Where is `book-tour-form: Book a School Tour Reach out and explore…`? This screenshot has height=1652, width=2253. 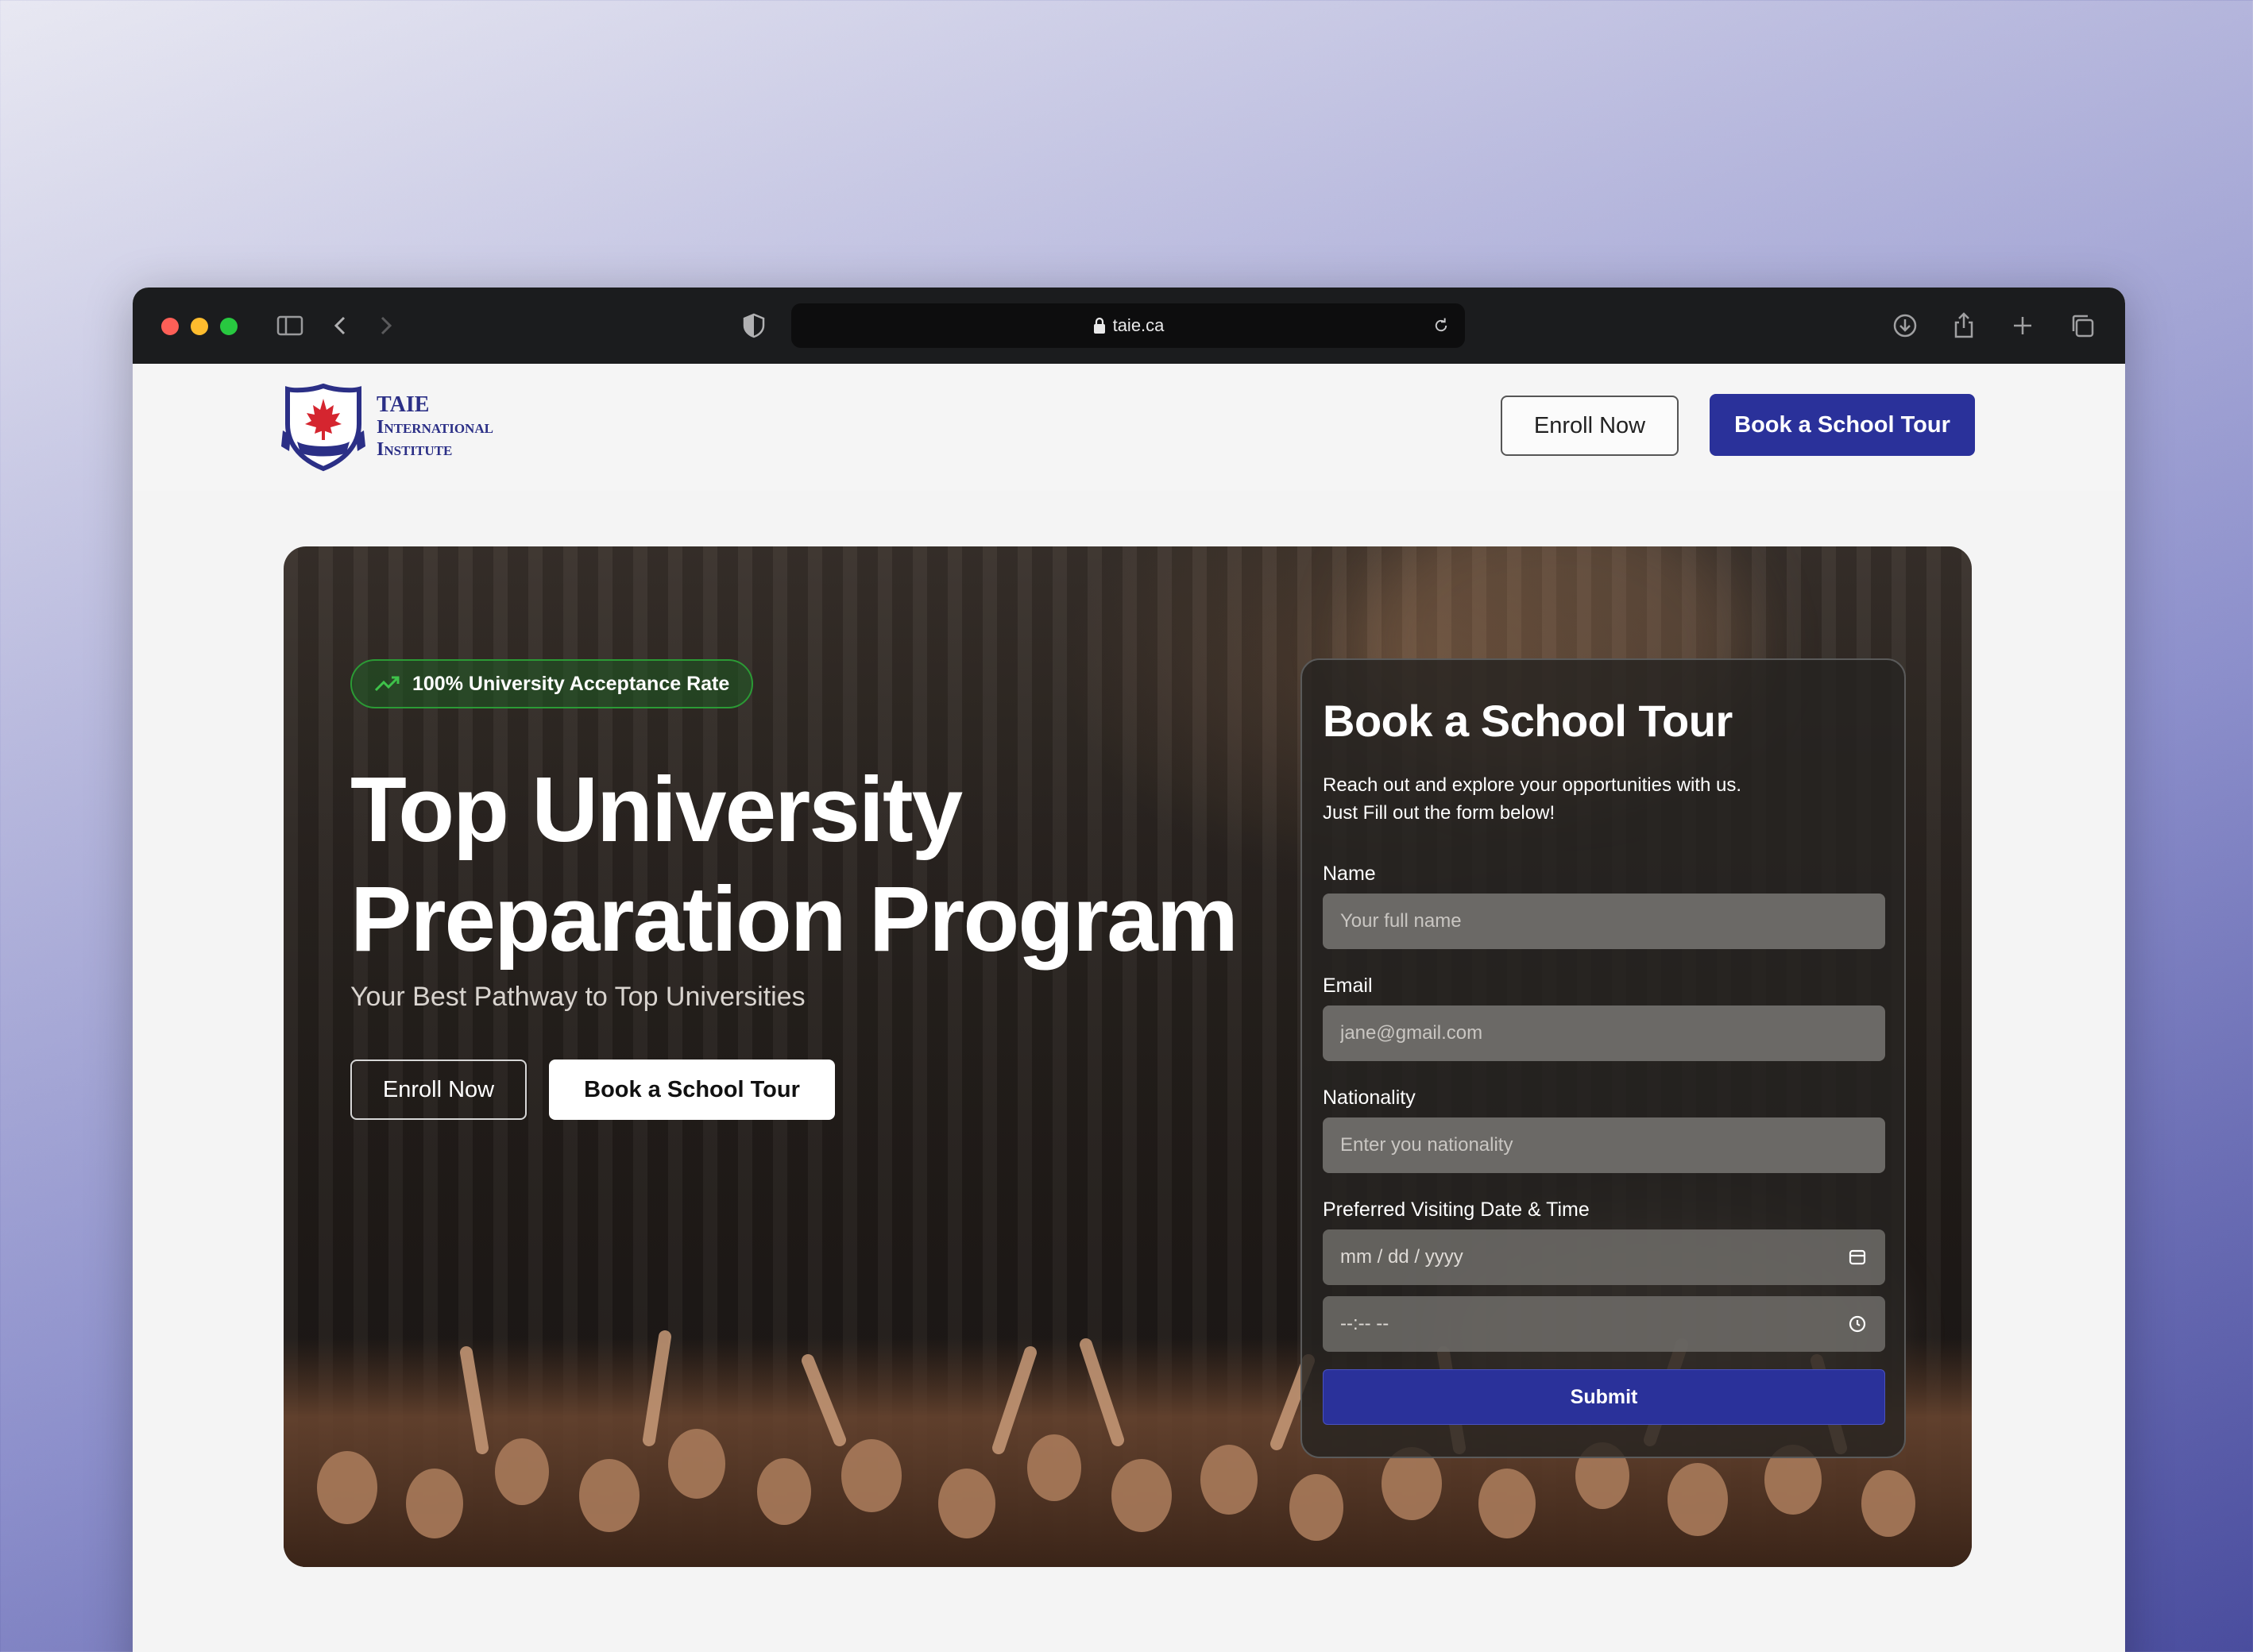
book-tour-form: Book a School Tour Reach out and explore… is located at coordinates (1603, 1058).